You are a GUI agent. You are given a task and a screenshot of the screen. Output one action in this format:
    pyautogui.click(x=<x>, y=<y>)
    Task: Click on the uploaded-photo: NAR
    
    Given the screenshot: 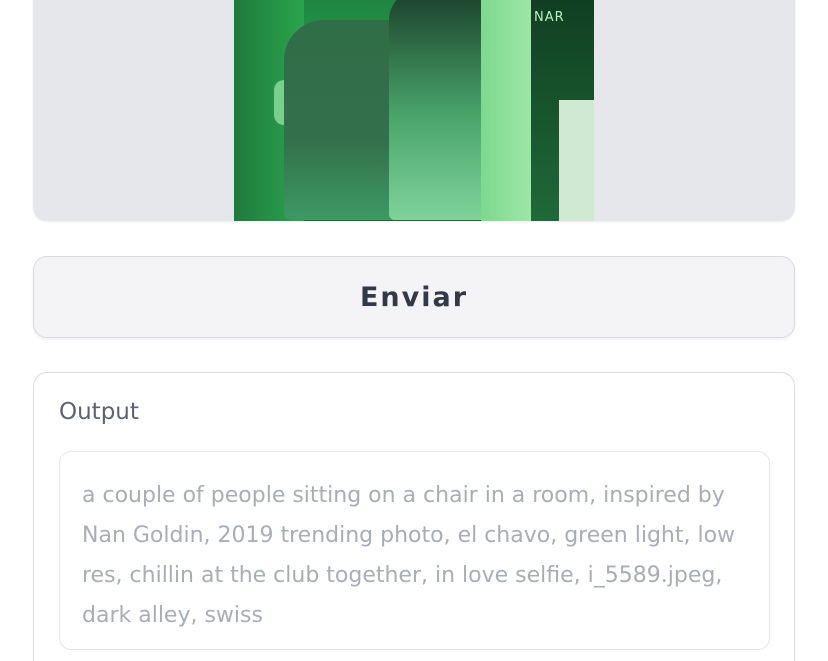 What is the action you would take?
    pyautogui.click(x=414, y=110)
    